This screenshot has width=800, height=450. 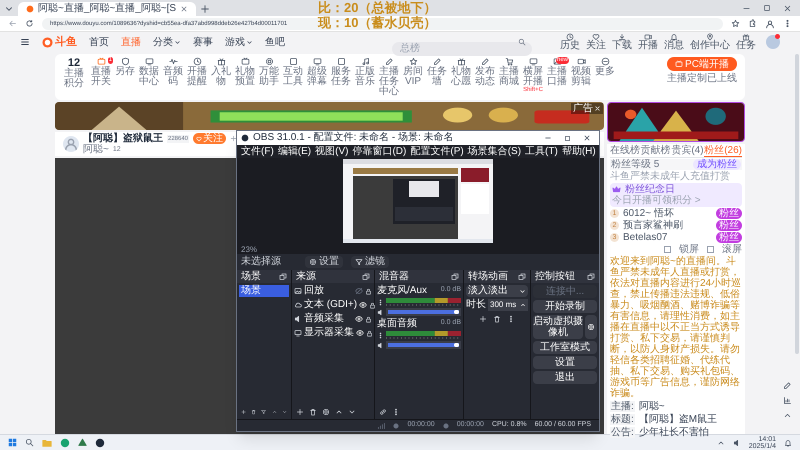 What do you see at coordinates (558, 327) in the screenshot?
I see `control-button: 启动虚拟摄像机` at bounding box center [558, 327].